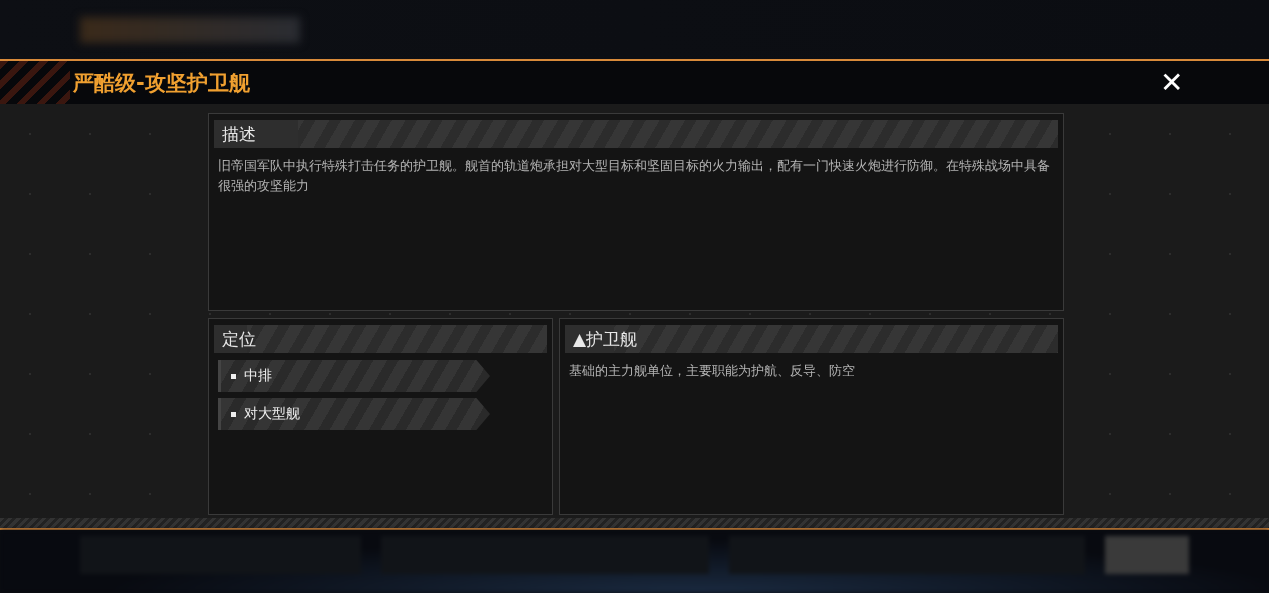  Describe the element at coordinates (636, 134) in the screenshot. I see `section-heading: 描述` at that location.